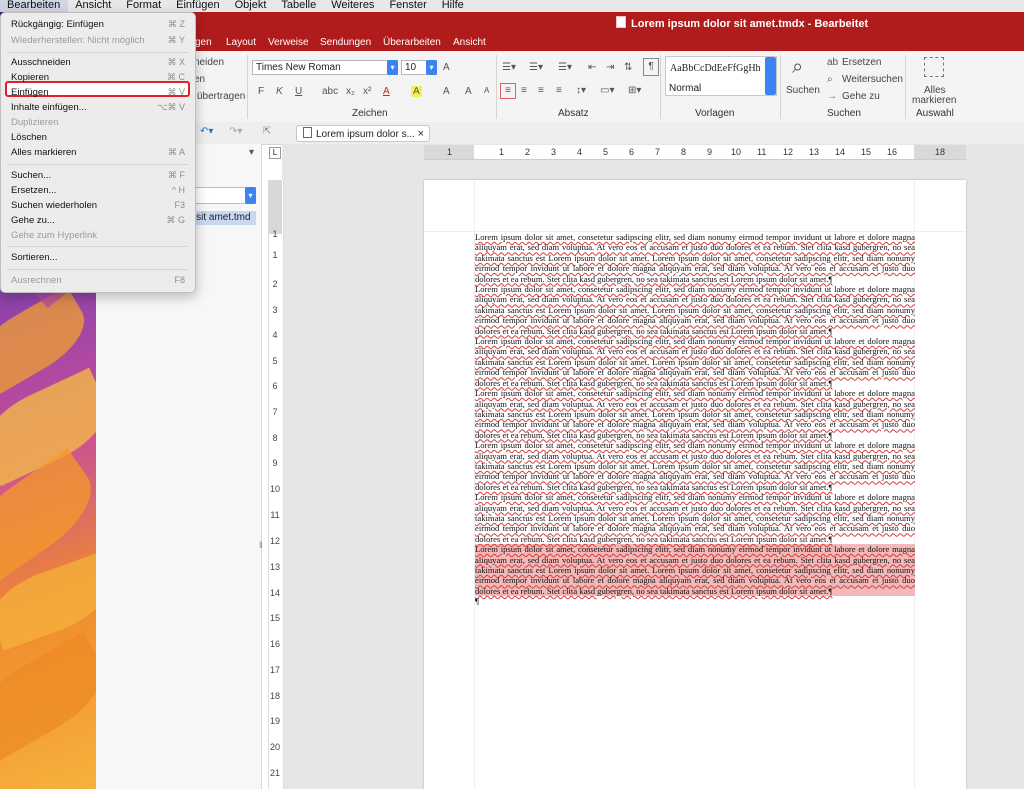  What do you see at coordinates (453, 6) in the screenshot?
I see `menu-hilfe: Hilfe` at bounding box center [453, 6].